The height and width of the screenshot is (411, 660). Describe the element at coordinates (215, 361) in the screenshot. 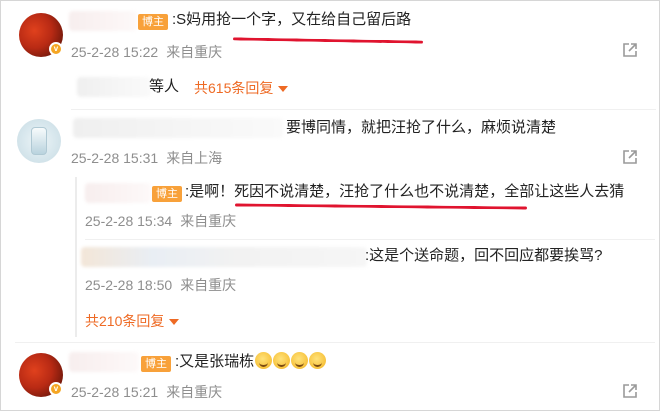

I see `comment-text-body: :又是张瑞栋` at that location.